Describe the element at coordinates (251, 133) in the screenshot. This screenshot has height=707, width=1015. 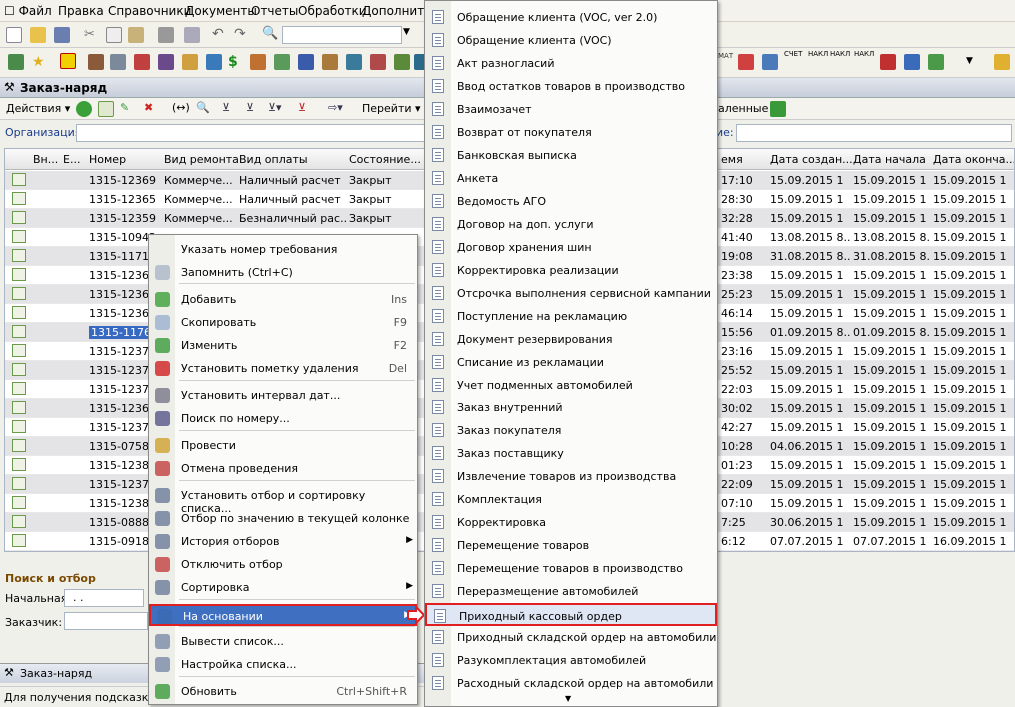
I see `organization-input` at that location.